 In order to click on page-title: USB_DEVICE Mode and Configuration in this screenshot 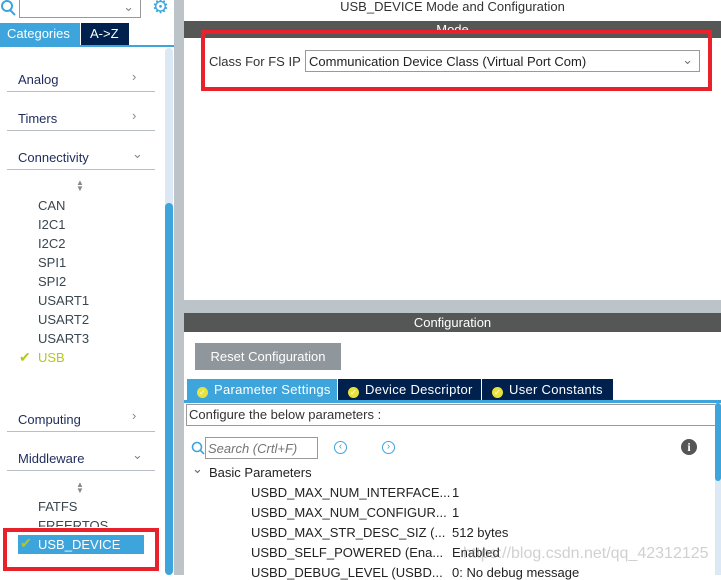, I will do `click(452, 7)`.